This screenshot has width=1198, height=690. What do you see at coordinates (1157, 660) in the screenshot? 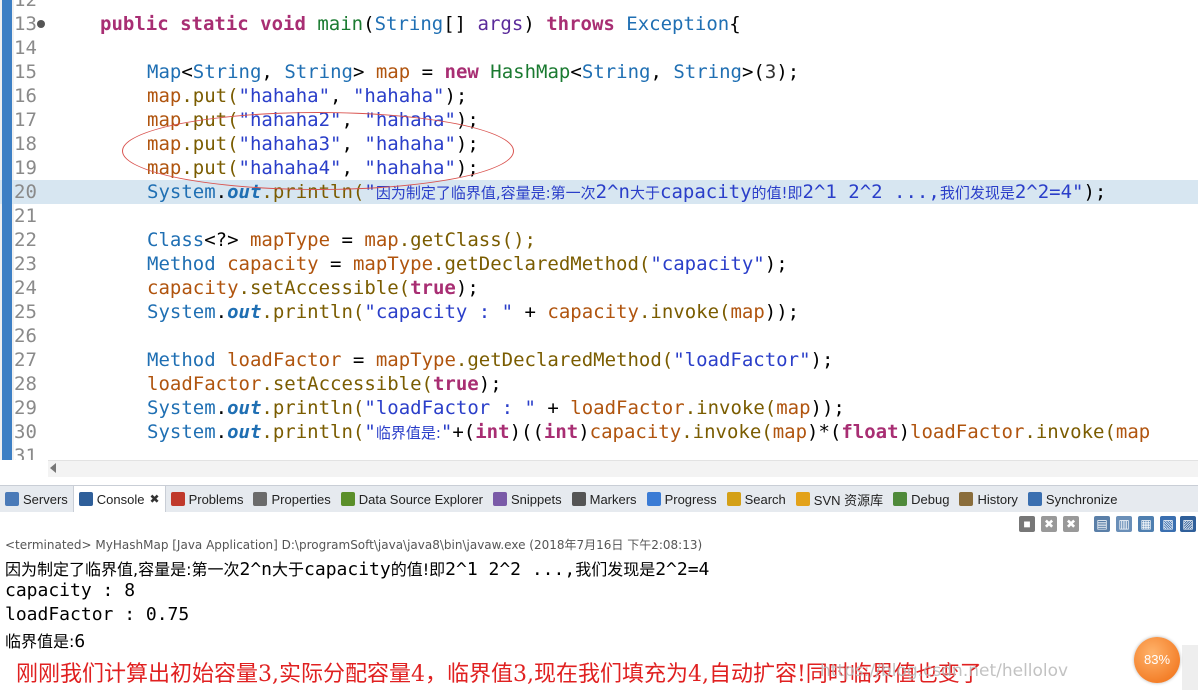
I see `progress-badge: 83%` at bounding box center [1157, 660].